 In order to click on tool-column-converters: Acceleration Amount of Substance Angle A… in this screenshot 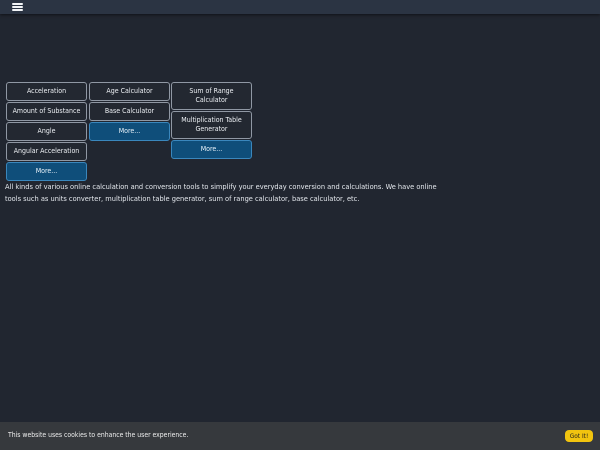, I will do `click(46, 132)`.